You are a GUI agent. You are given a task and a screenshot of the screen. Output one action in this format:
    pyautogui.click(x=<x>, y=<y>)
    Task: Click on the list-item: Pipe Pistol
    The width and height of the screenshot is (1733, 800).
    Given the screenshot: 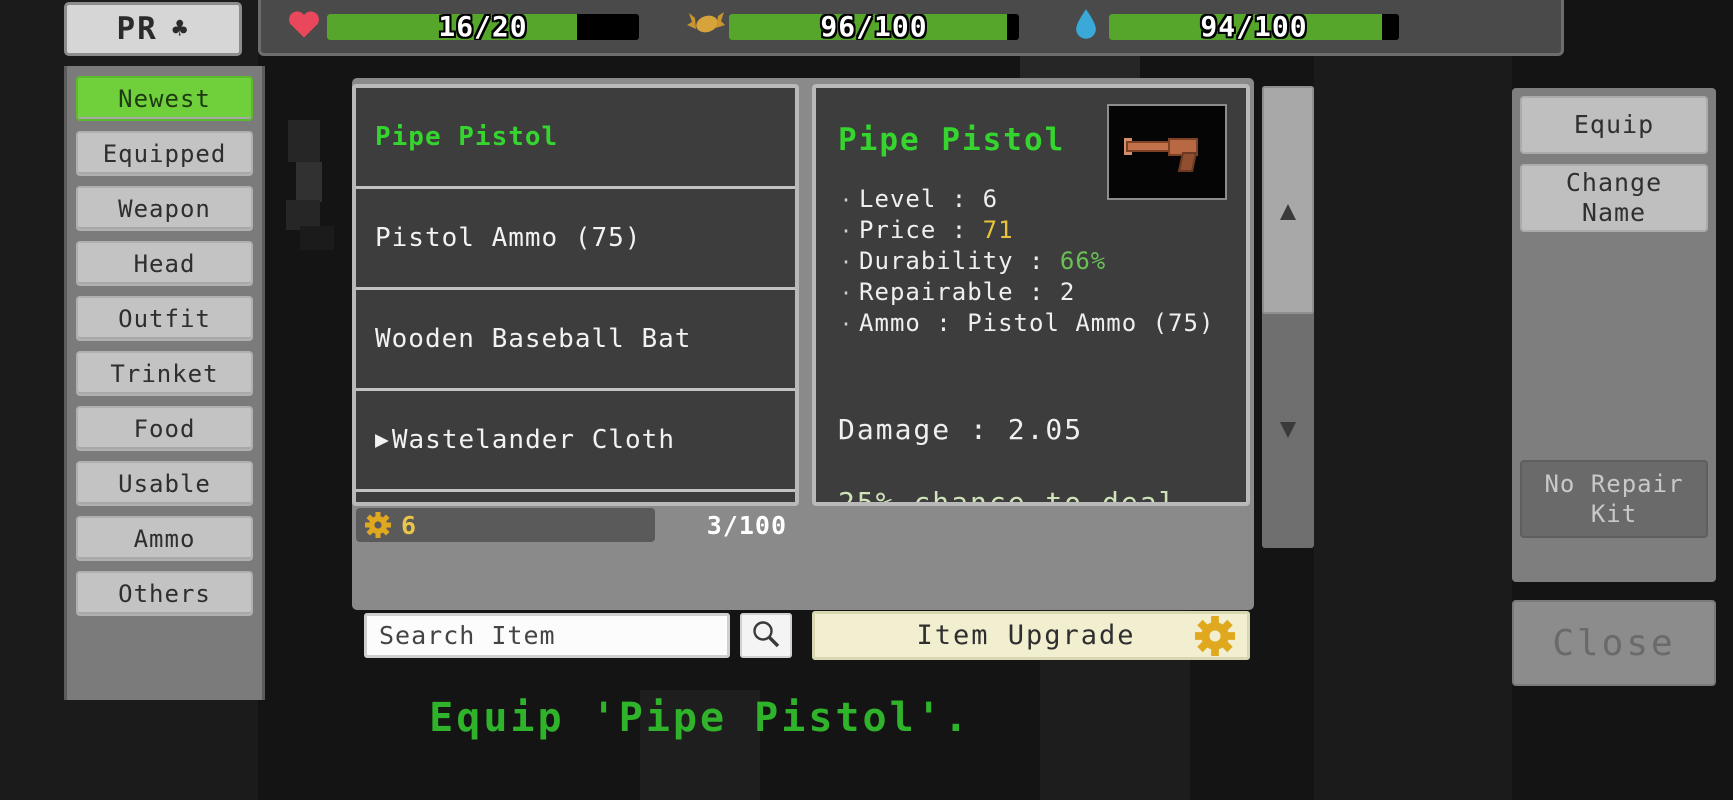 What is the action you would take?
    pyautogui.click(x=575, y=138)
    